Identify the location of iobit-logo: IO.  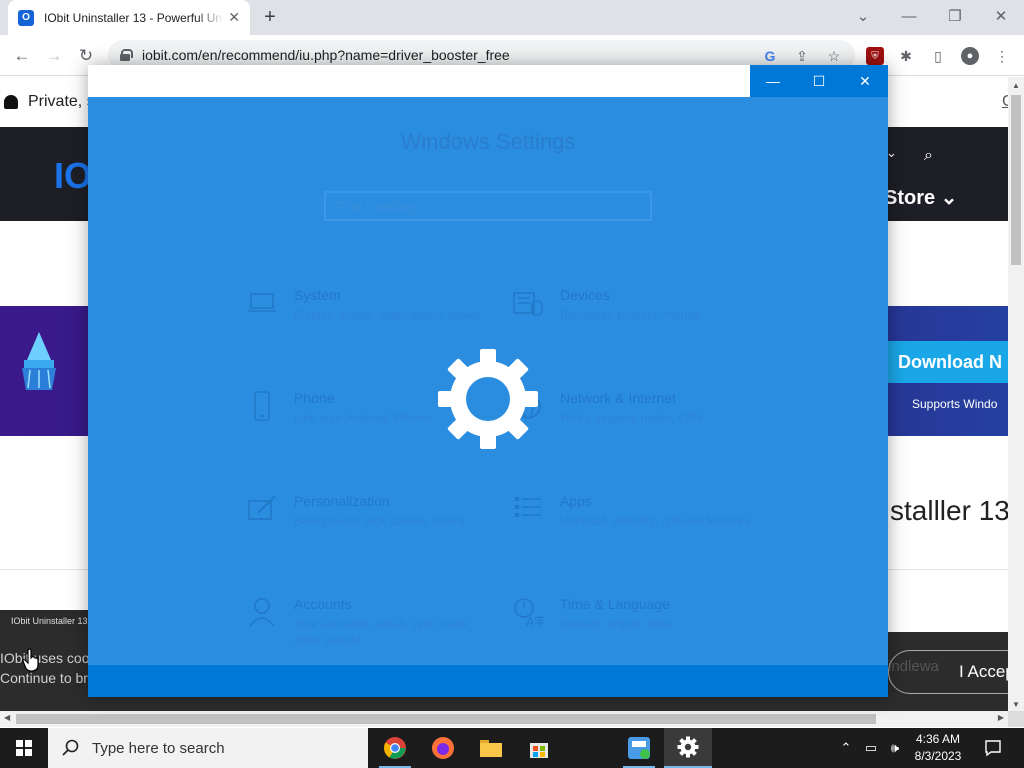
(73, 176).